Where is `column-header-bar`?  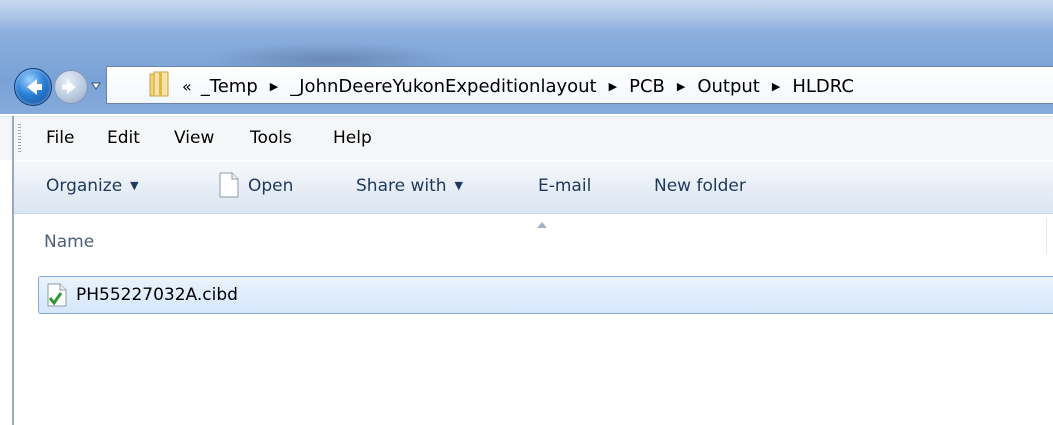 column-header-bar is located at coordinates (533, 237).